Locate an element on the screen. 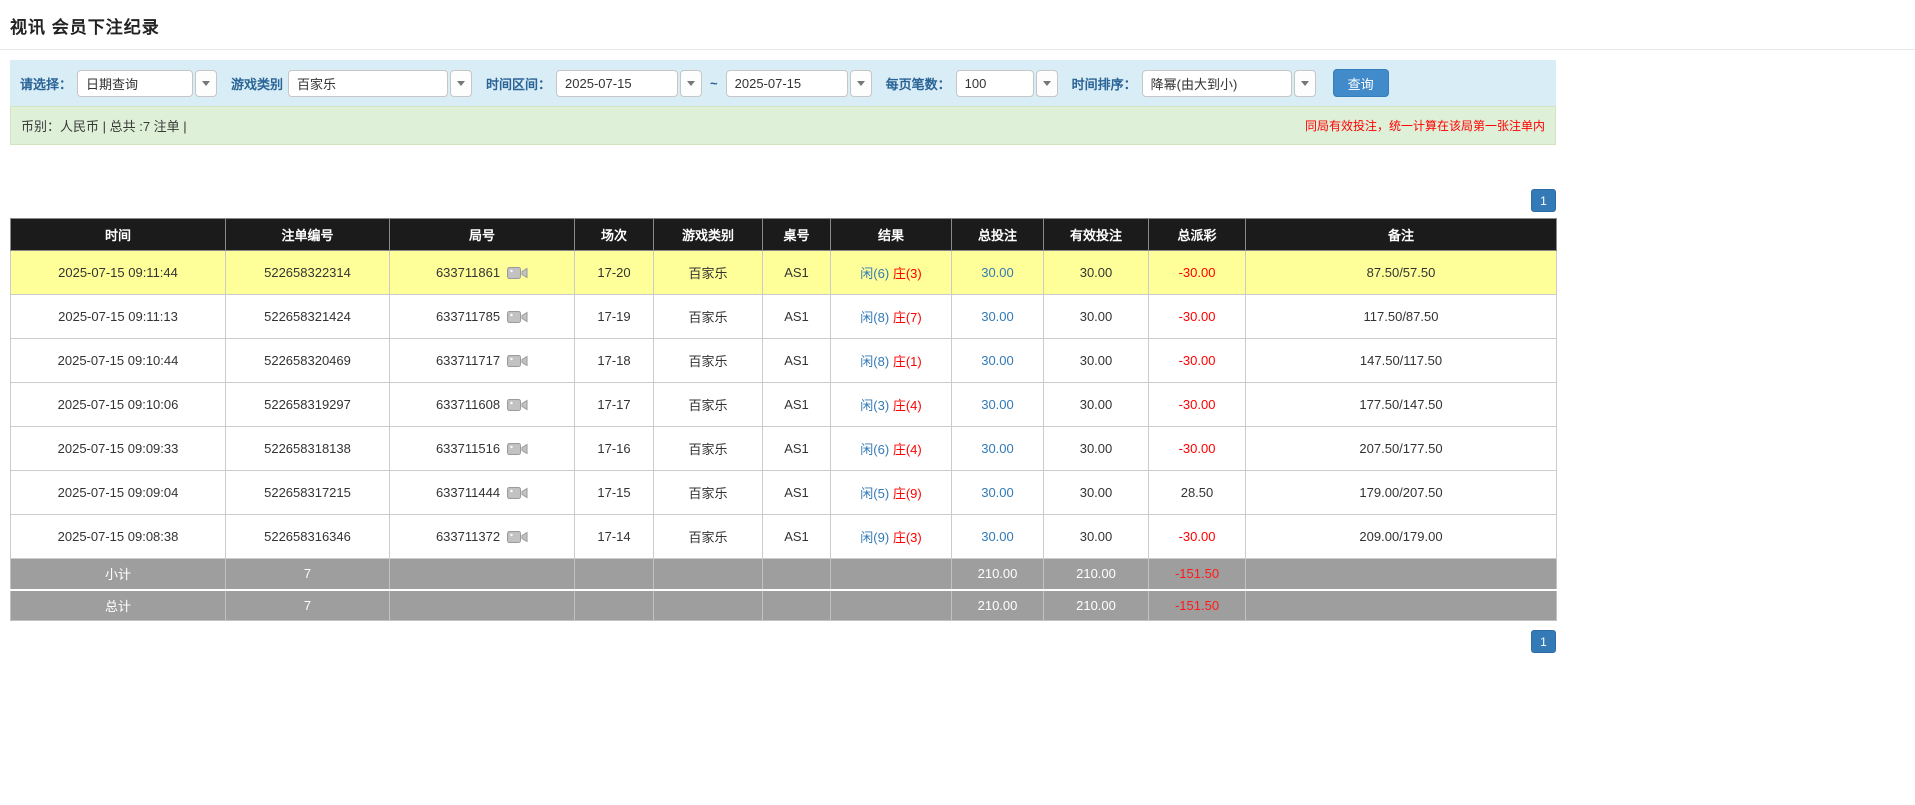  cell-session: 17-15 is located at coordinates (614, 492).